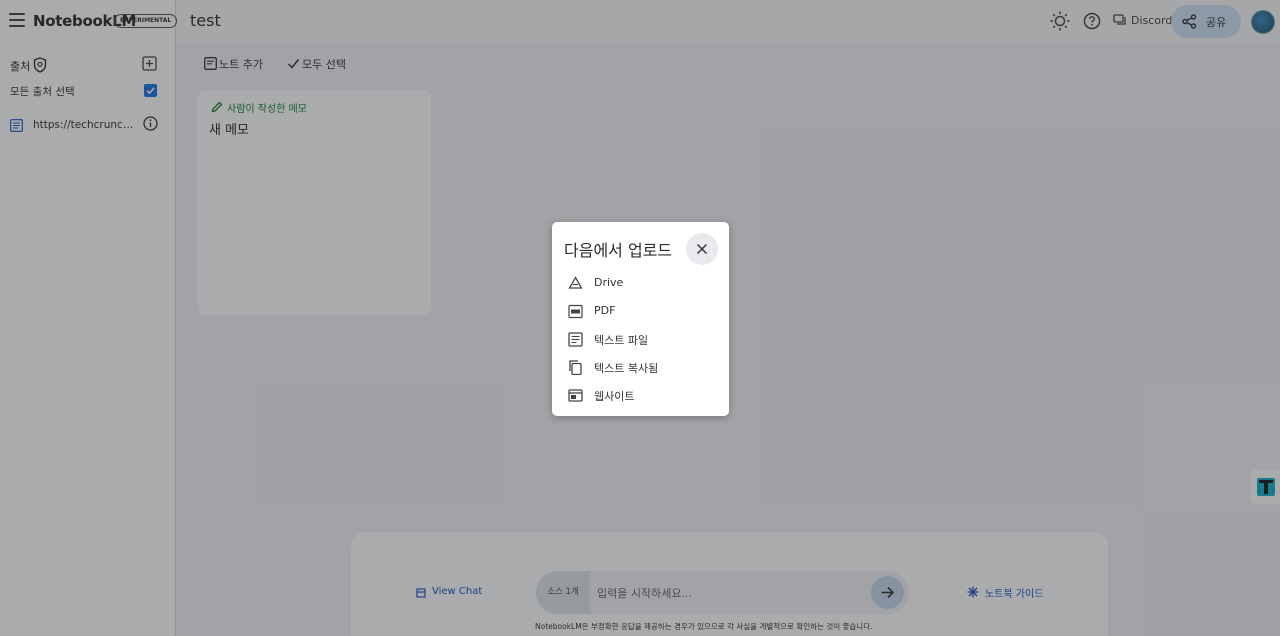  Describe the element at coordinates (626, 368) in the screenshot. I see `upload-option-label: 텍스트 복사됨` at that location.